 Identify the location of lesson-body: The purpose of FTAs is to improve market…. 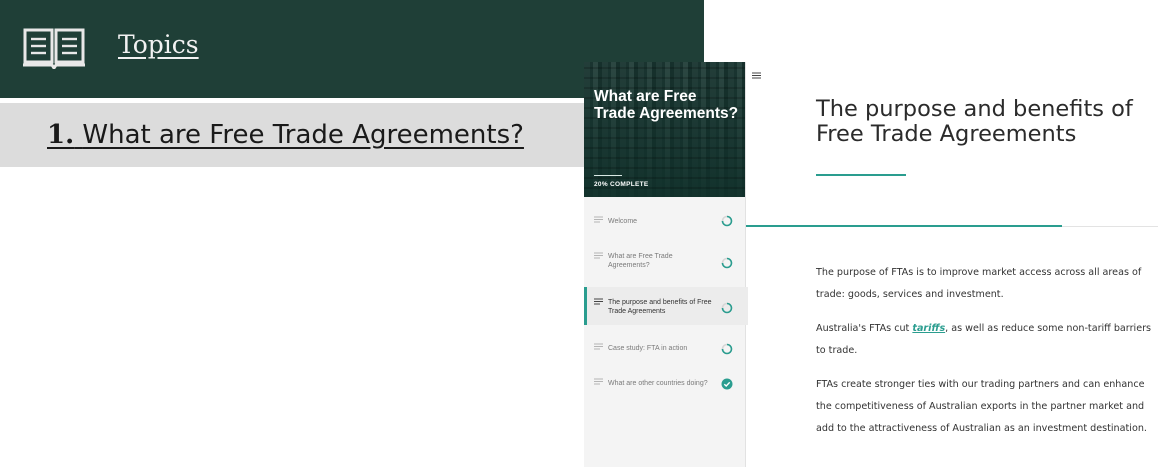
(984, 357).